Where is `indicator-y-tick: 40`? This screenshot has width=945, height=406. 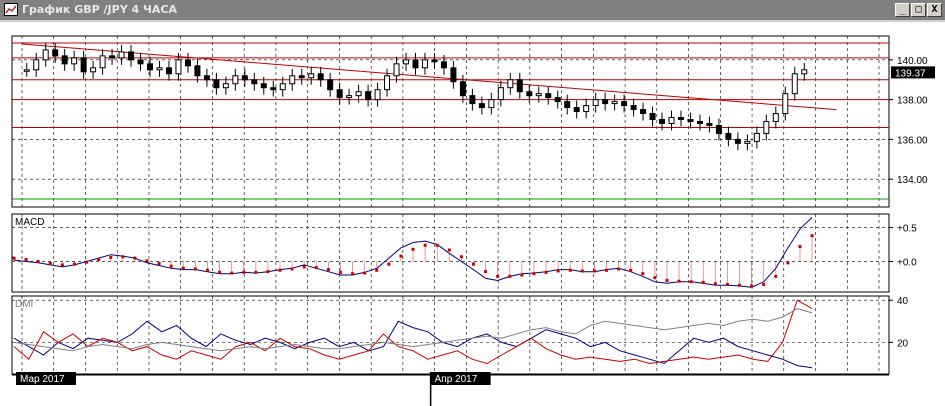 indicator-y-tick: 40 is located at coordinates (903, 301).